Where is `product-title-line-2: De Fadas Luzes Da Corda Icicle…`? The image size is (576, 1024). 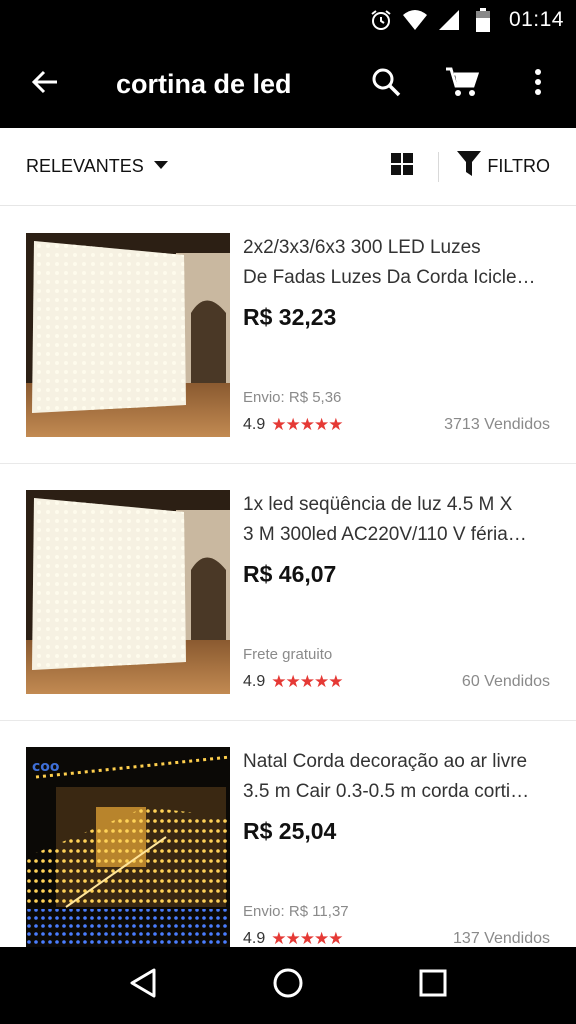 product-title-line-2: De Fadas Luzes Da Corda Icicle… is located at coordinates (389, 277).